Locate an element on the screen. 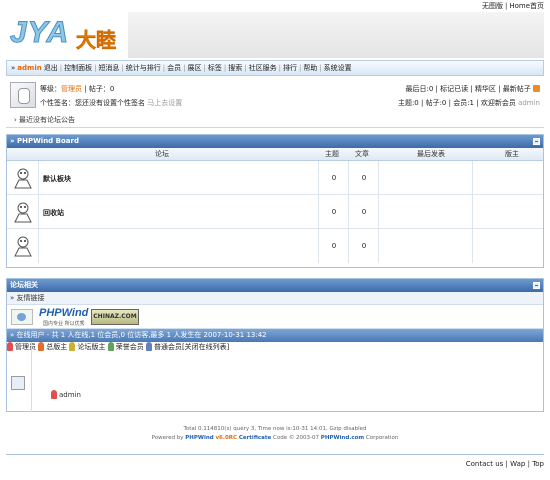 The width and height of the screenshot is (550, 480). legend-super-mod: 总版主 is located at coordinates (52, 346).